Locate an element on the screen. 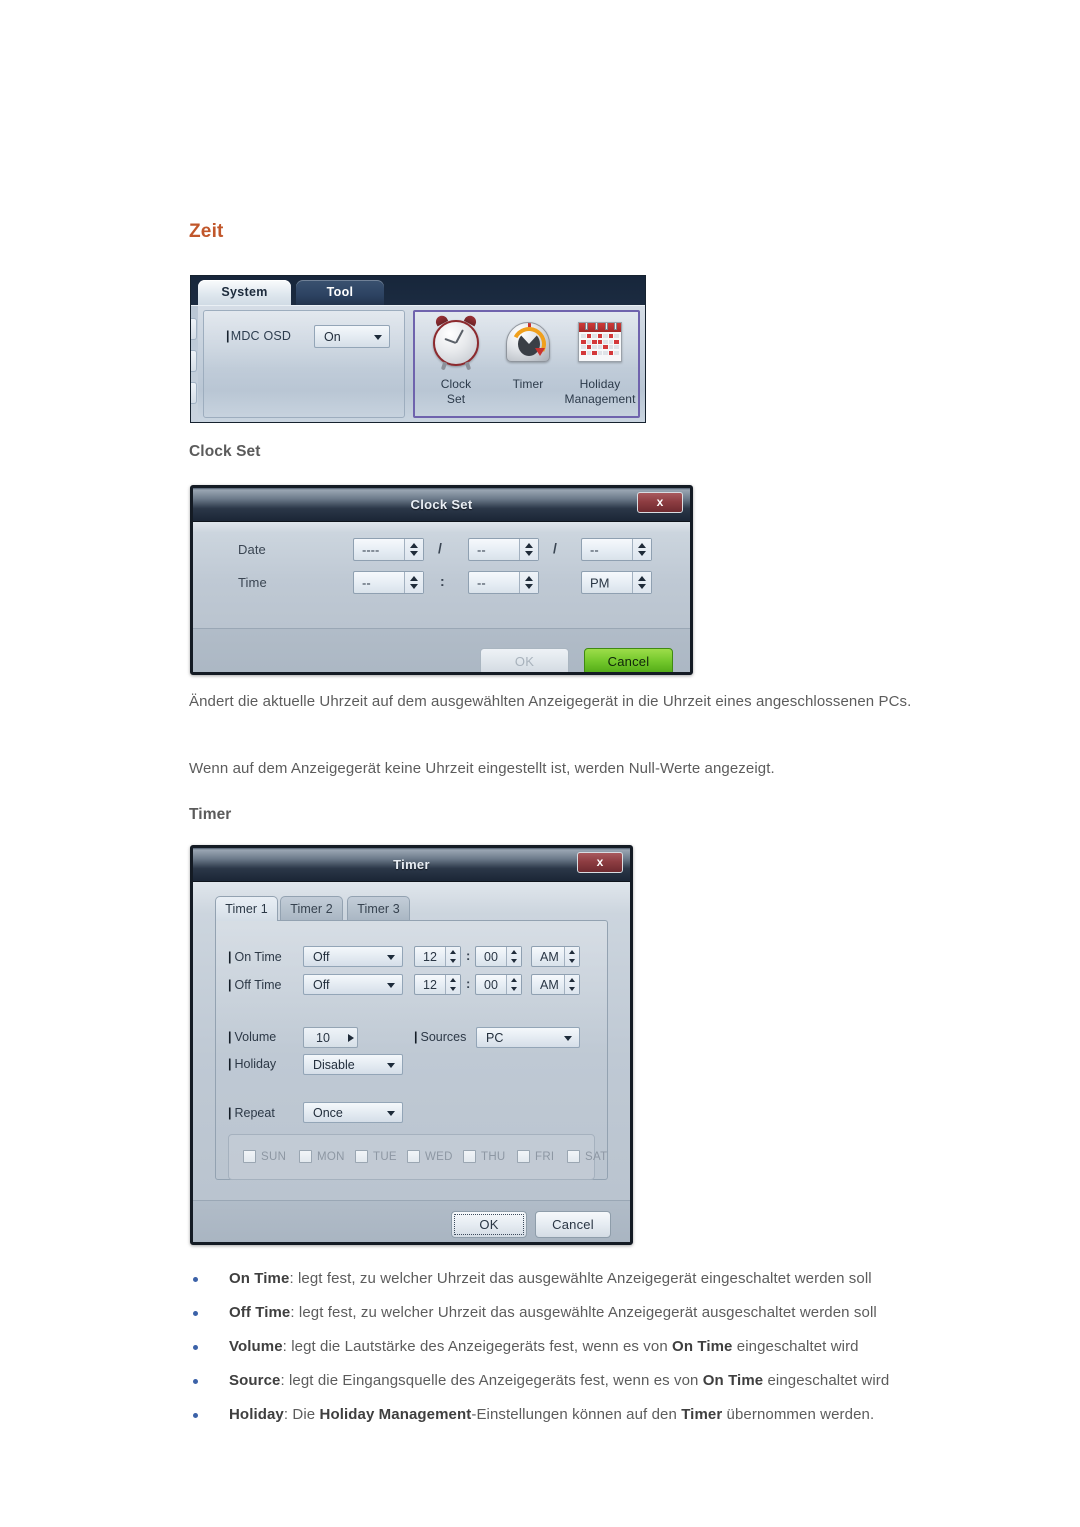 The image size is (1080, 1527). time-minute-value: -- is located at coordinates (481, 582).